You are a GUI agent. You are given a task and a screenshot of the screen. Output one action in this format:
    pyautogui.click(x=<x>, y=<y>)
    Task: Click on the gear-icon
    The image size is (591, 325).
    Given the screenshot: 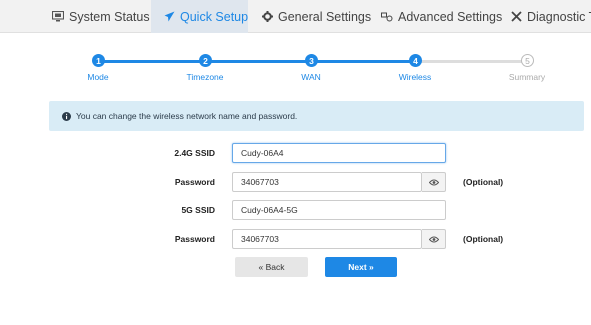 What is the action you would take?
    pyautogui.click(x=267, y=16)
    